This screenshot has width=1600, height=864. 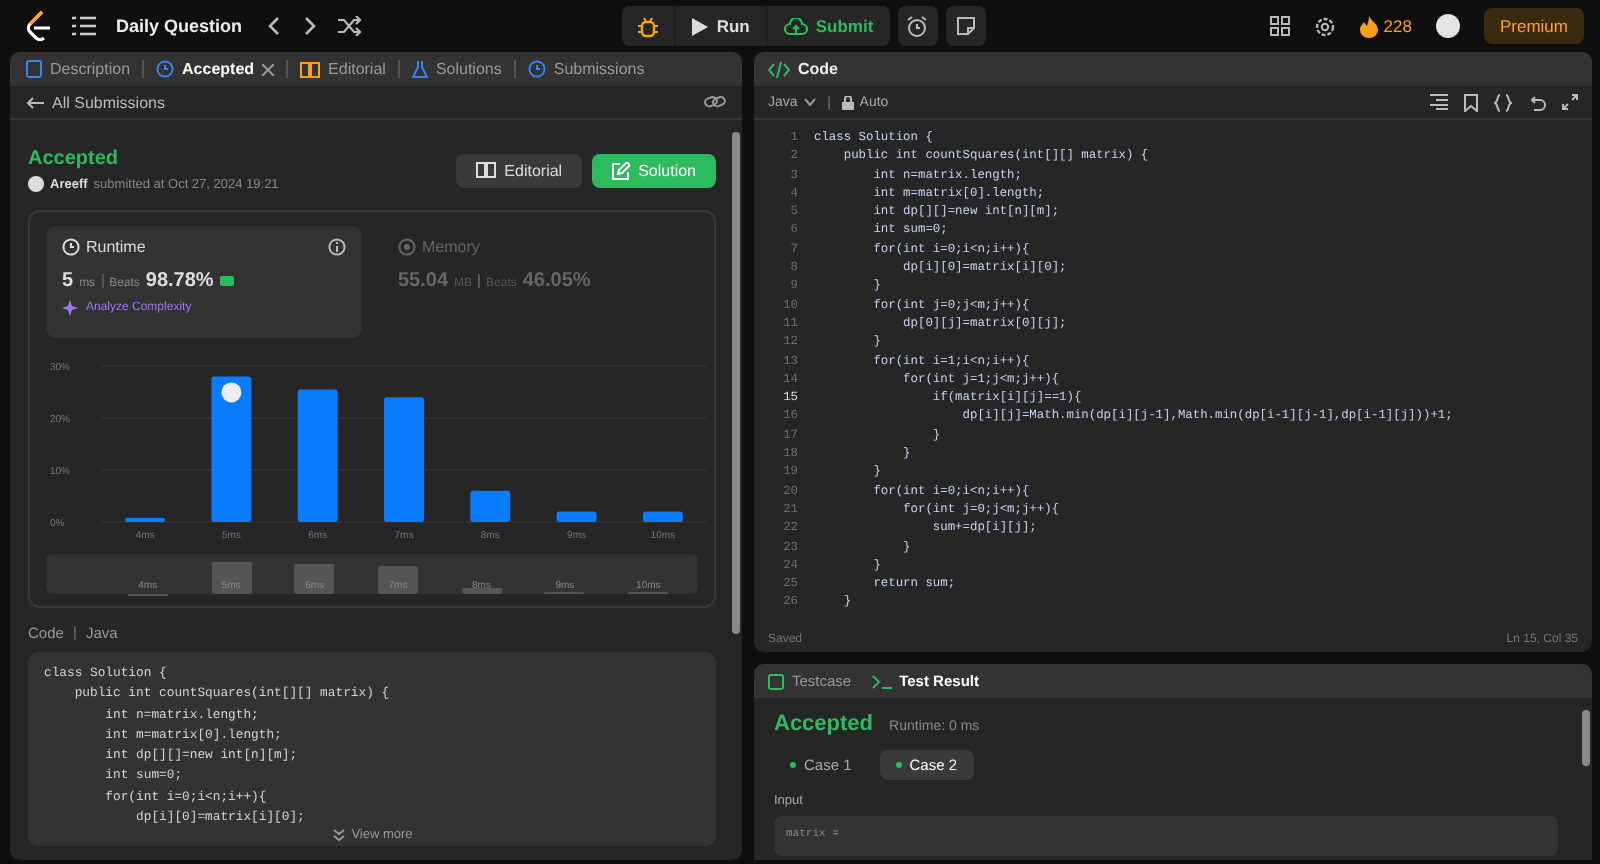 I want to click on terminal-icon, so click(x=881, y=681).